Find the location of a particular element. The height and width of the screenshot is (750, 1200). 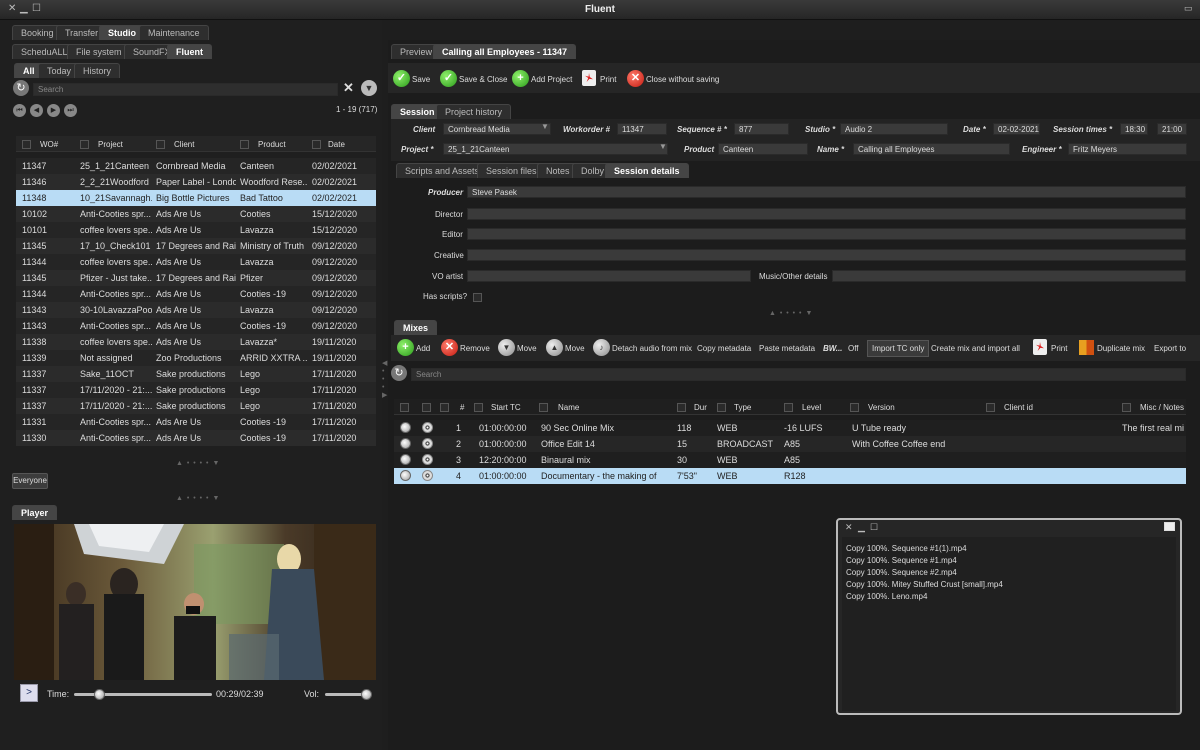

add-project-icon: + is located at coordinates (520, 78).